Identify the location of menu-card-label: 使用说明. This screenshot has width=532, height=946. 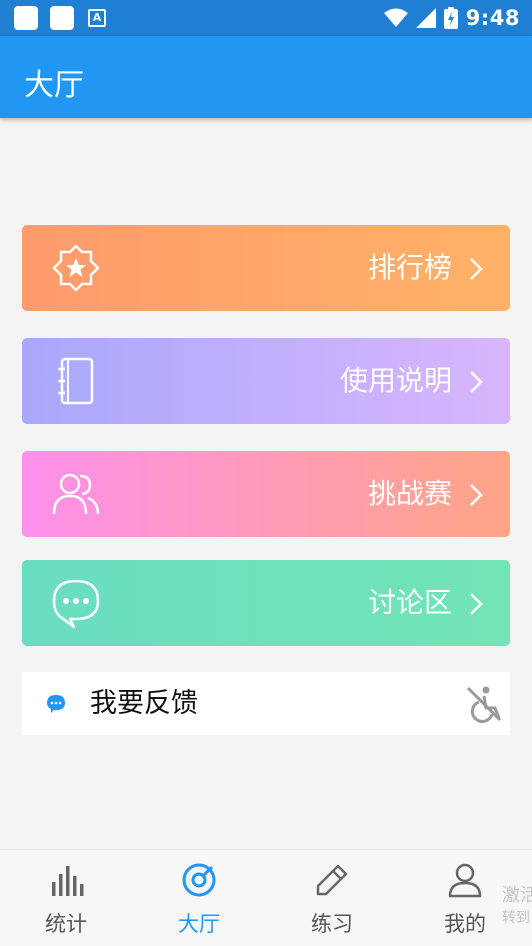
(395, 380).